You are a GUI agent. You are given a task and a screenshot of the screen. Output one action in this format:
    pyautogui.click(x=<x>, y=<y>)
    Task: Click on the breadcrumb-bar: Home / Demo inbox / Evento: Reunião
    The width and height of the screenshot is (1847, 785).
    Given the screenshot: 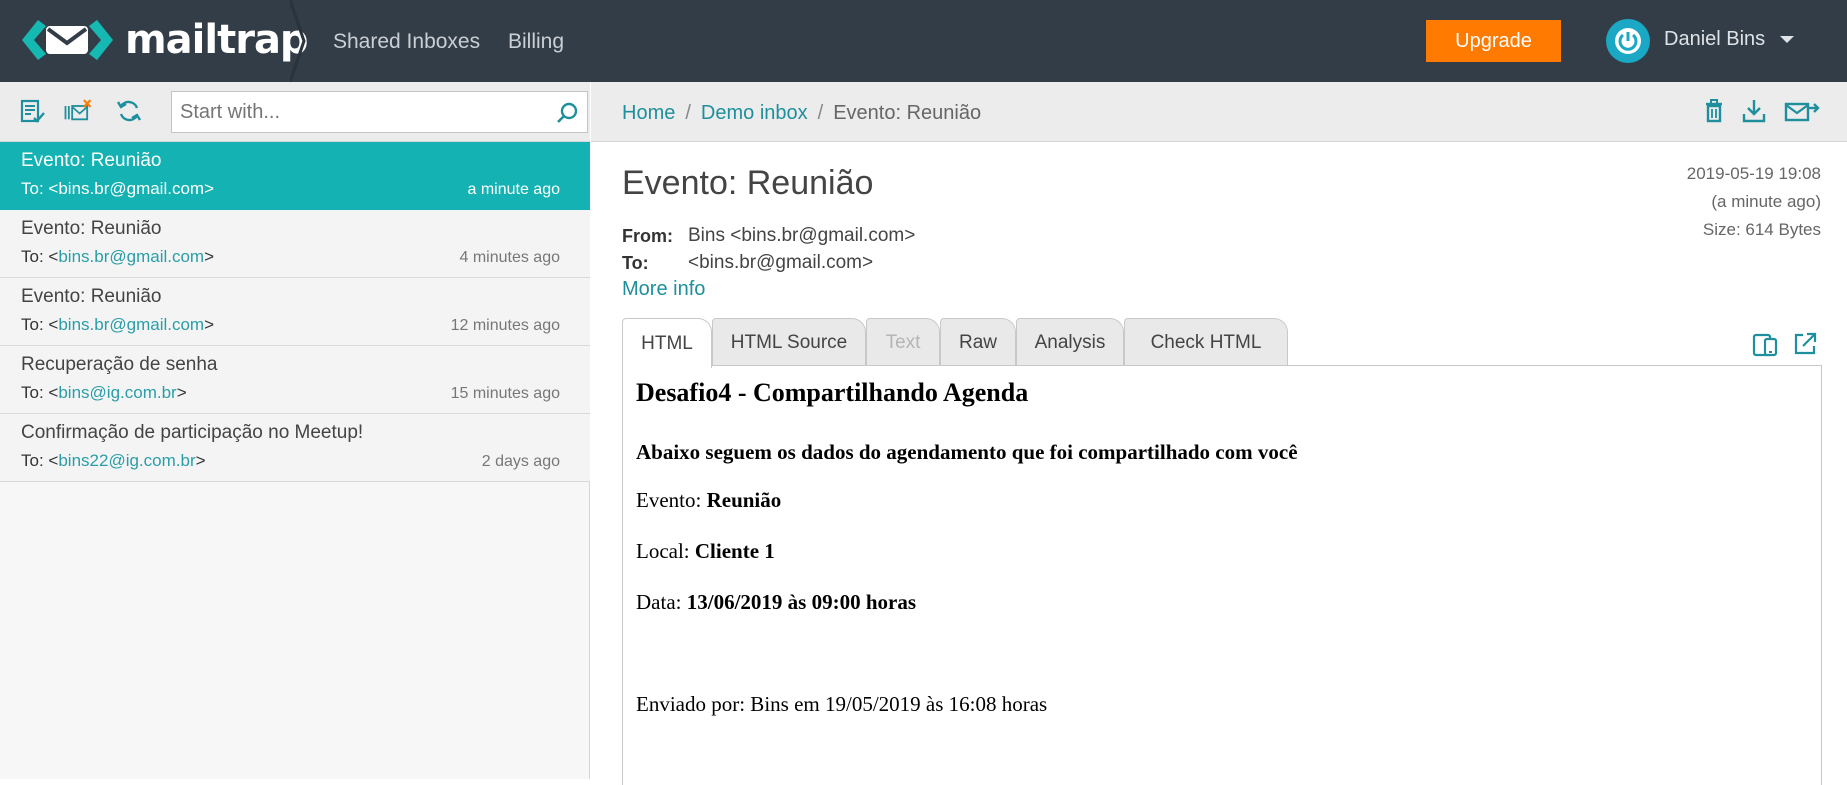 What is the action you would take?
    pyautogui.click(x=1219, y=112)
    